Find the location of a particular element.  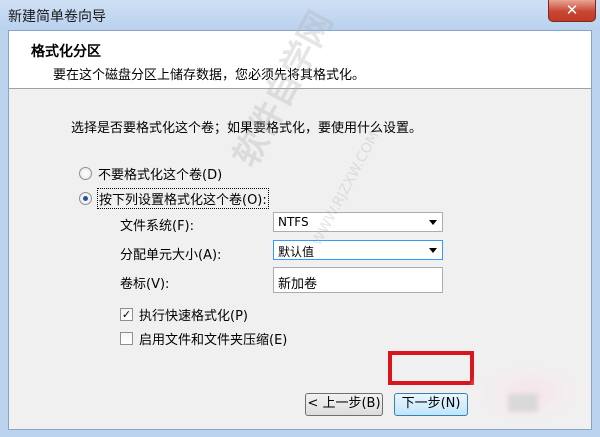

file-system-value: NTFS is located at coordinates (293, 222).